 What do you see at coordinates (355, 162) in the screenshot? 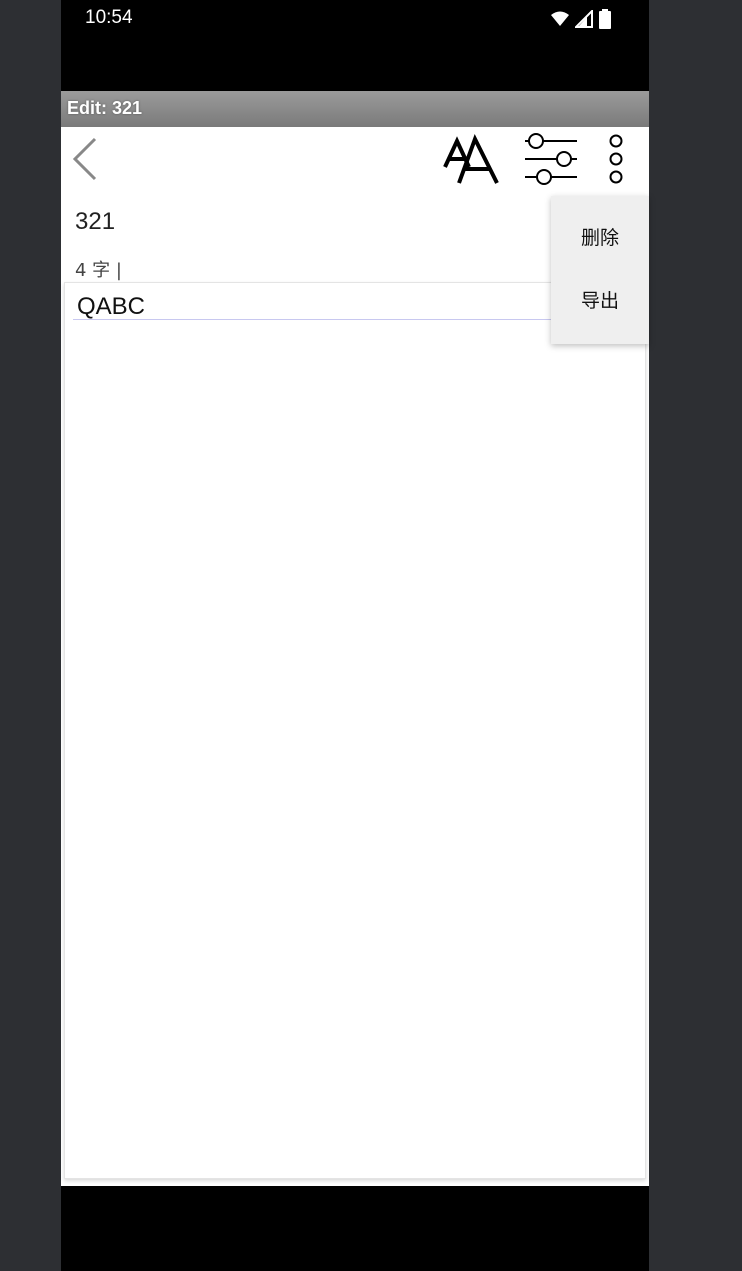
I see `toolbar` at bounding box center [355, 162].